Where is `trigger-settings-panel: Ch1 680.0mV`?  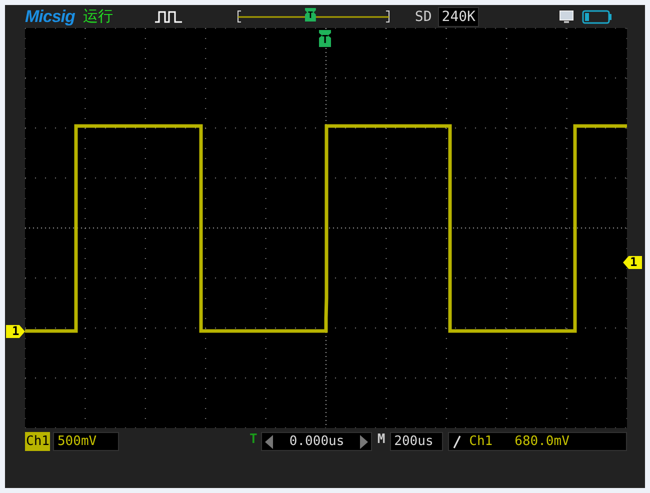
trigger-settings-panel: Ch1 680.0mV is located at coordinates (537, 441).